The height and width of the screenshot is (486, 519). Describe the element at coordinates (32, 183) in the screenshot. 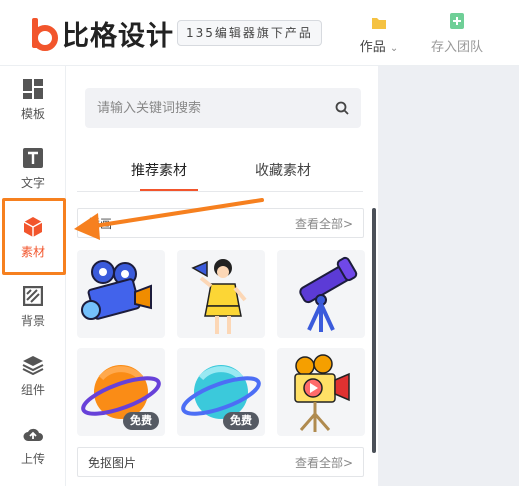

I see `rail-label-text: 文字` at that location.